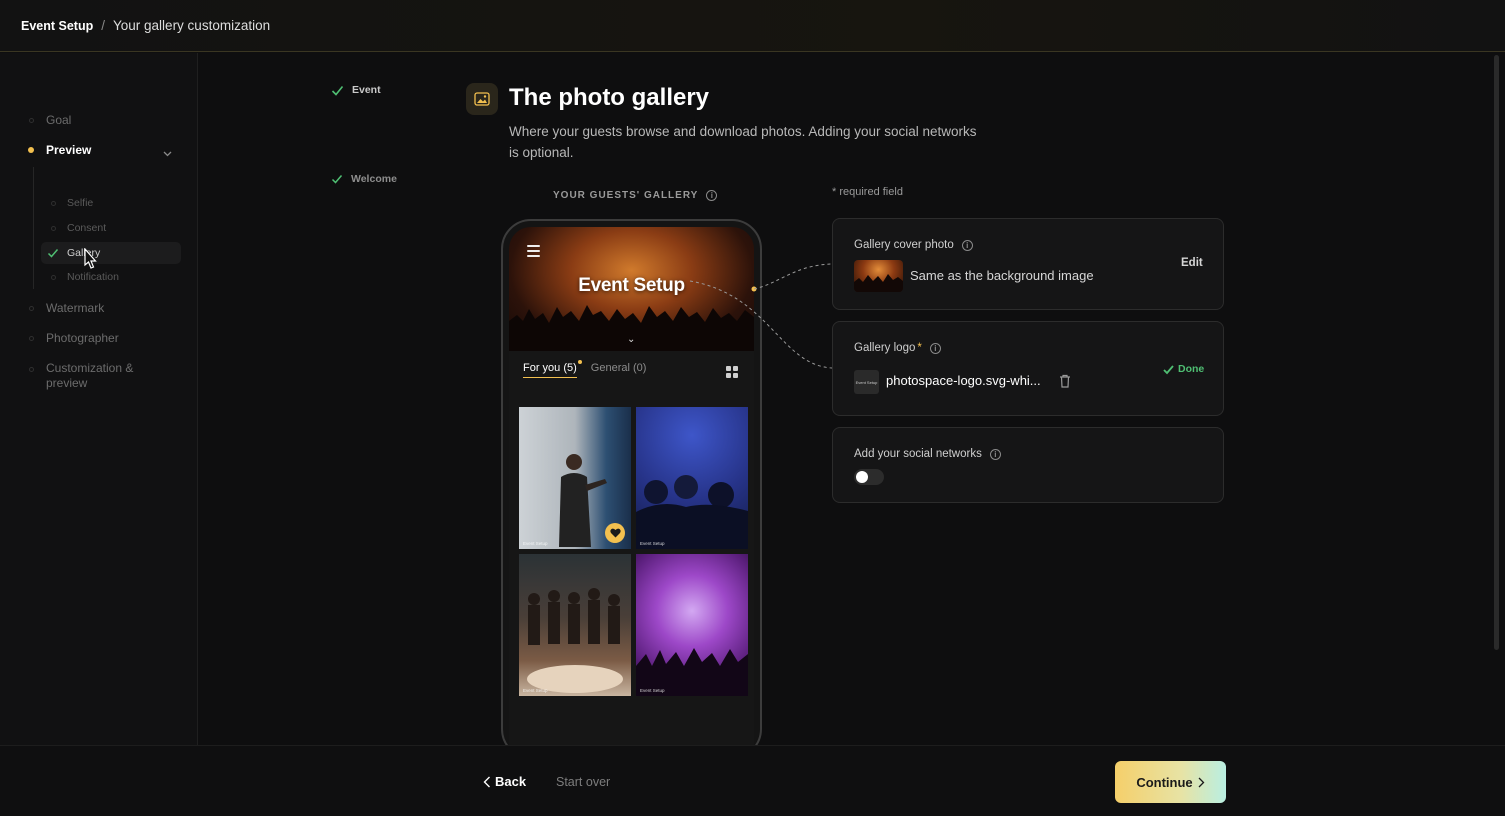 This screenshot has height=816, width=1505. Describe the element at coordinates (631, 285) in the screenshot. I see `gallery-cover-title: Event Setup` at that location.